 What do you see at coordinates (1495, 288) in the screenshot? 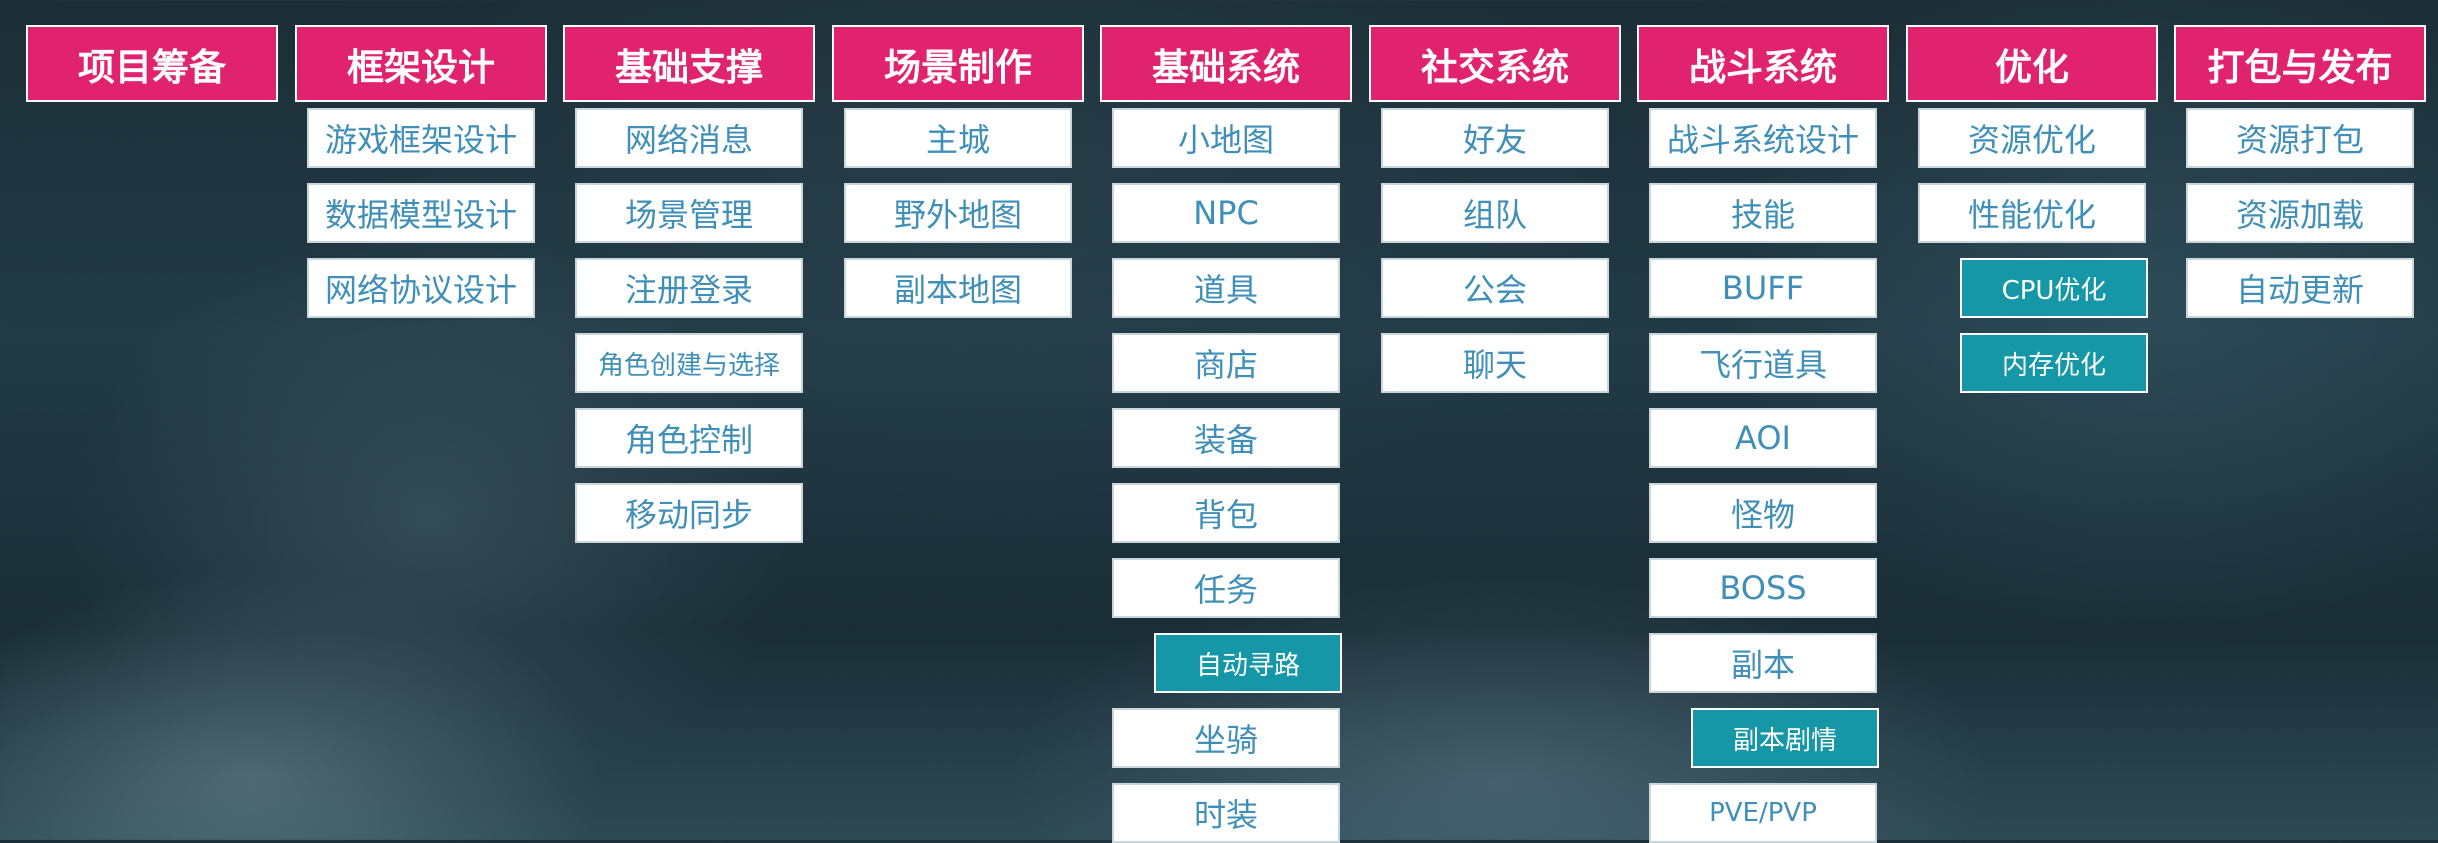
I see `task-item: 公会` at bounding box center [1495, 288].